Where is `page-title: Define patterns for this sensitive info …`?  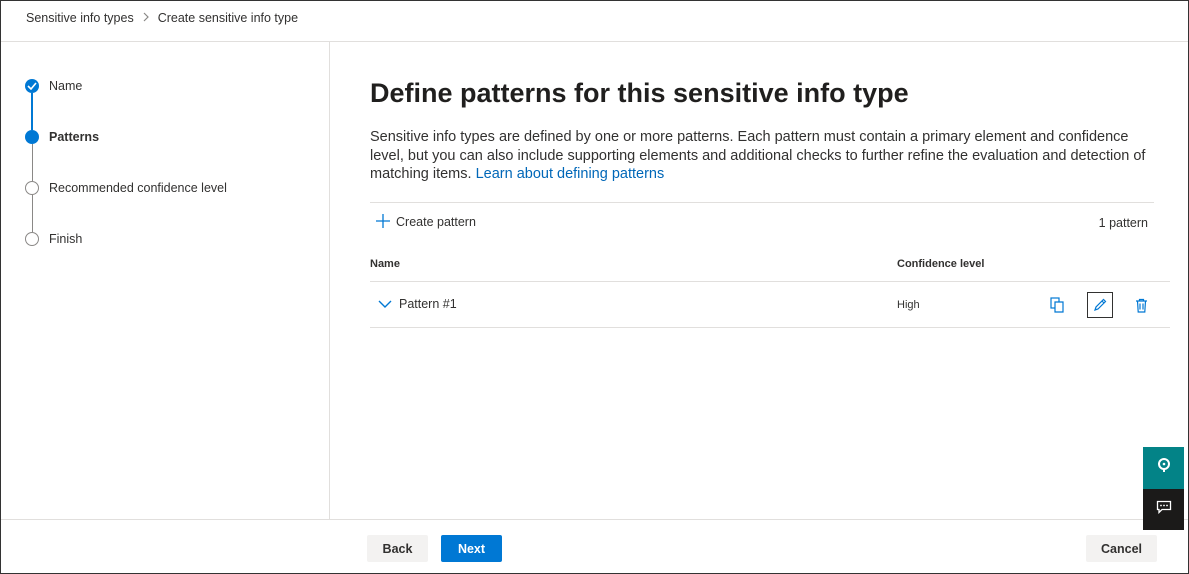
page-title: Define patterns for this sensitive info … is located at coordinates (639, 93).